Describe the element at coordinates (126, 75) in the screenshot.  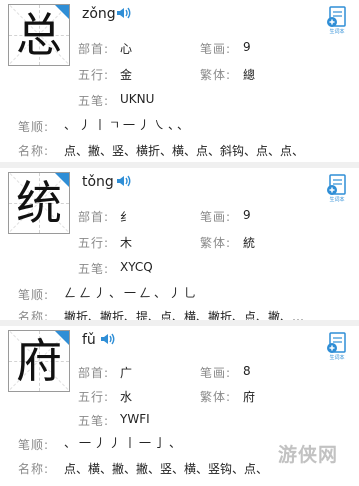
I see `wuxing-value: 金` at that location.